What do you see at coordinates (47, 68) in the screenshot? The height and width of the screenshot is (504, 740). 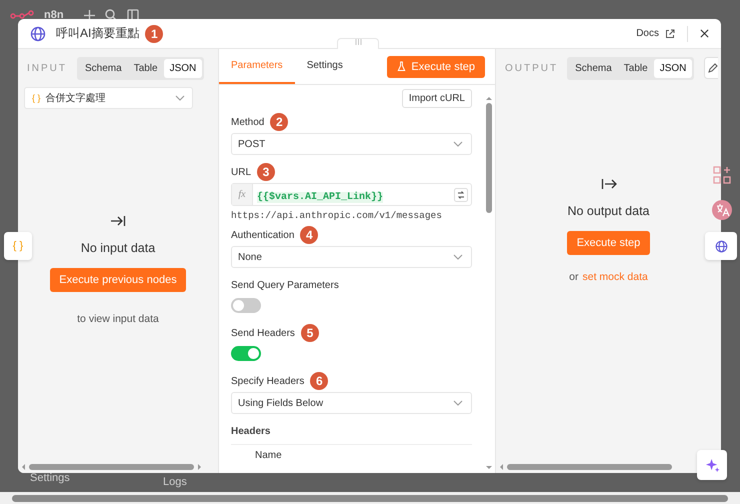 I see `panel-heading: INPUT` at bounding box center [47, 68].